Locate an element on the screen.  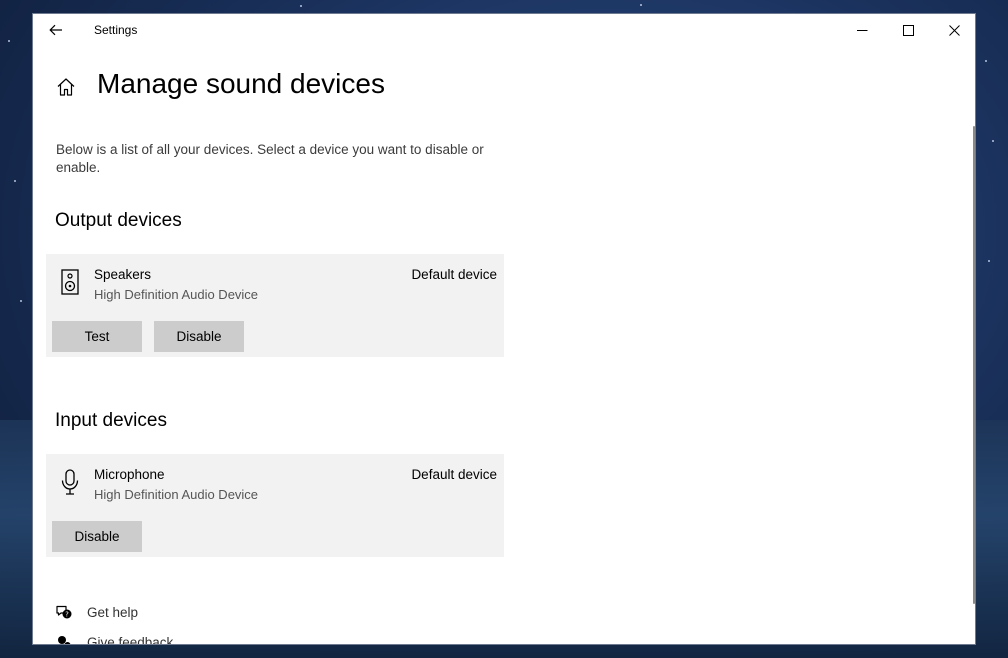
minimize-icon is located at coordinates (861, 30).